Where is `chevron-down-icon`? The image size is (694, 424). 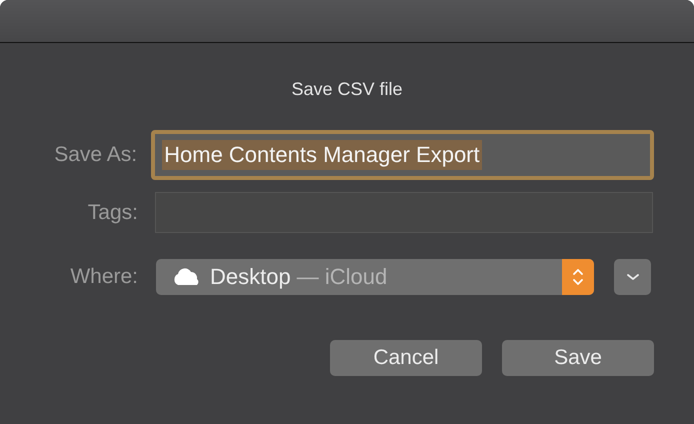
chevron-down-icon is located at coordinates (633, 277).